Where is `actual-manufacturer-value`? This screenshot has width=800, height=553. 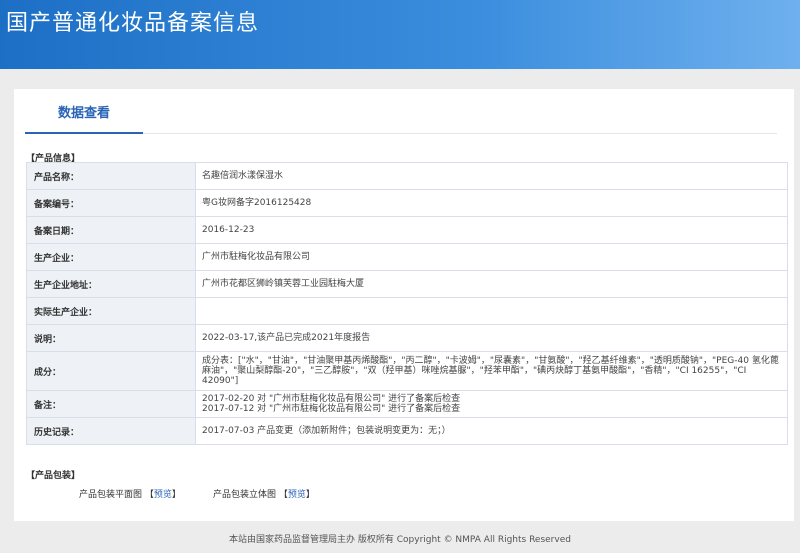
actual-manufacturer-value is located at coordinates (491, 311).